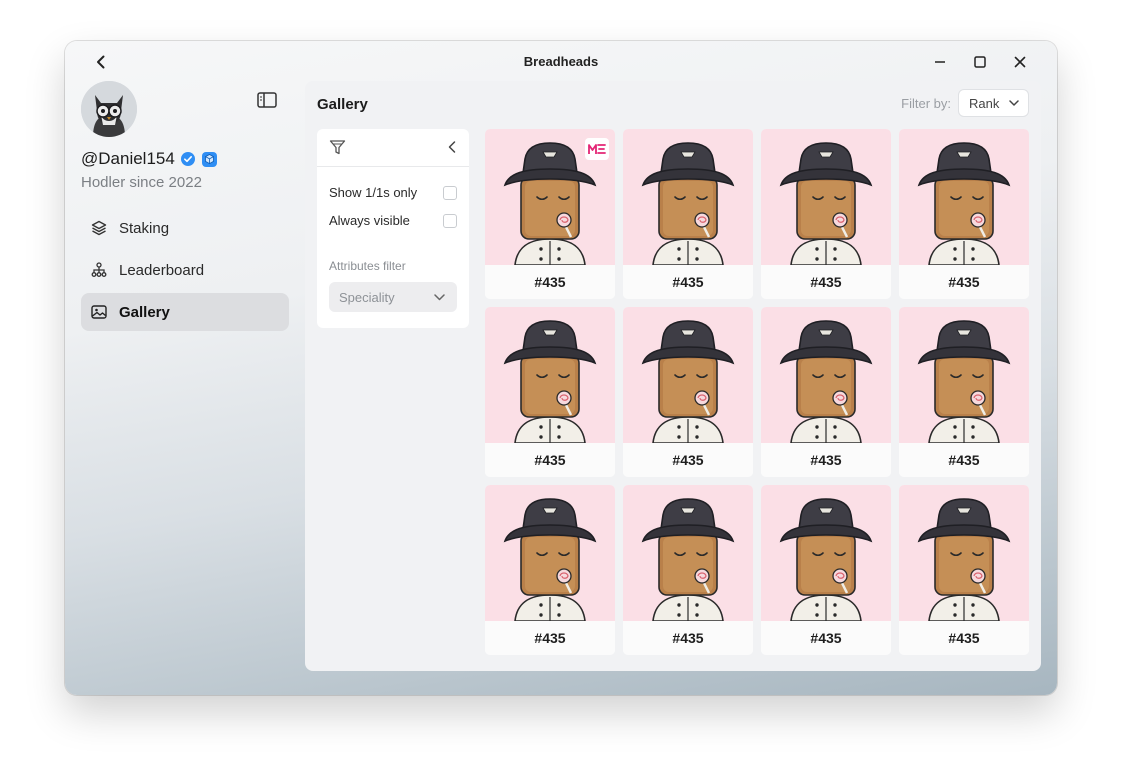  What do you see at coordinates (141, 182) in the screenshot?
I see `member-since-label: Hodler since 2022` at bounding box center [141, 182].